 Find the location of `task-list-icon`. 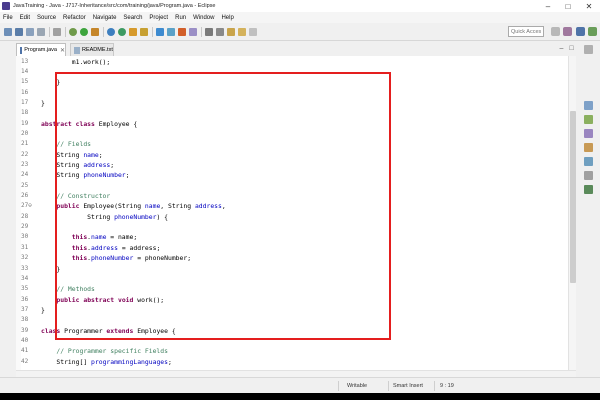

task-list-icon is located at coordinates (588, 119).